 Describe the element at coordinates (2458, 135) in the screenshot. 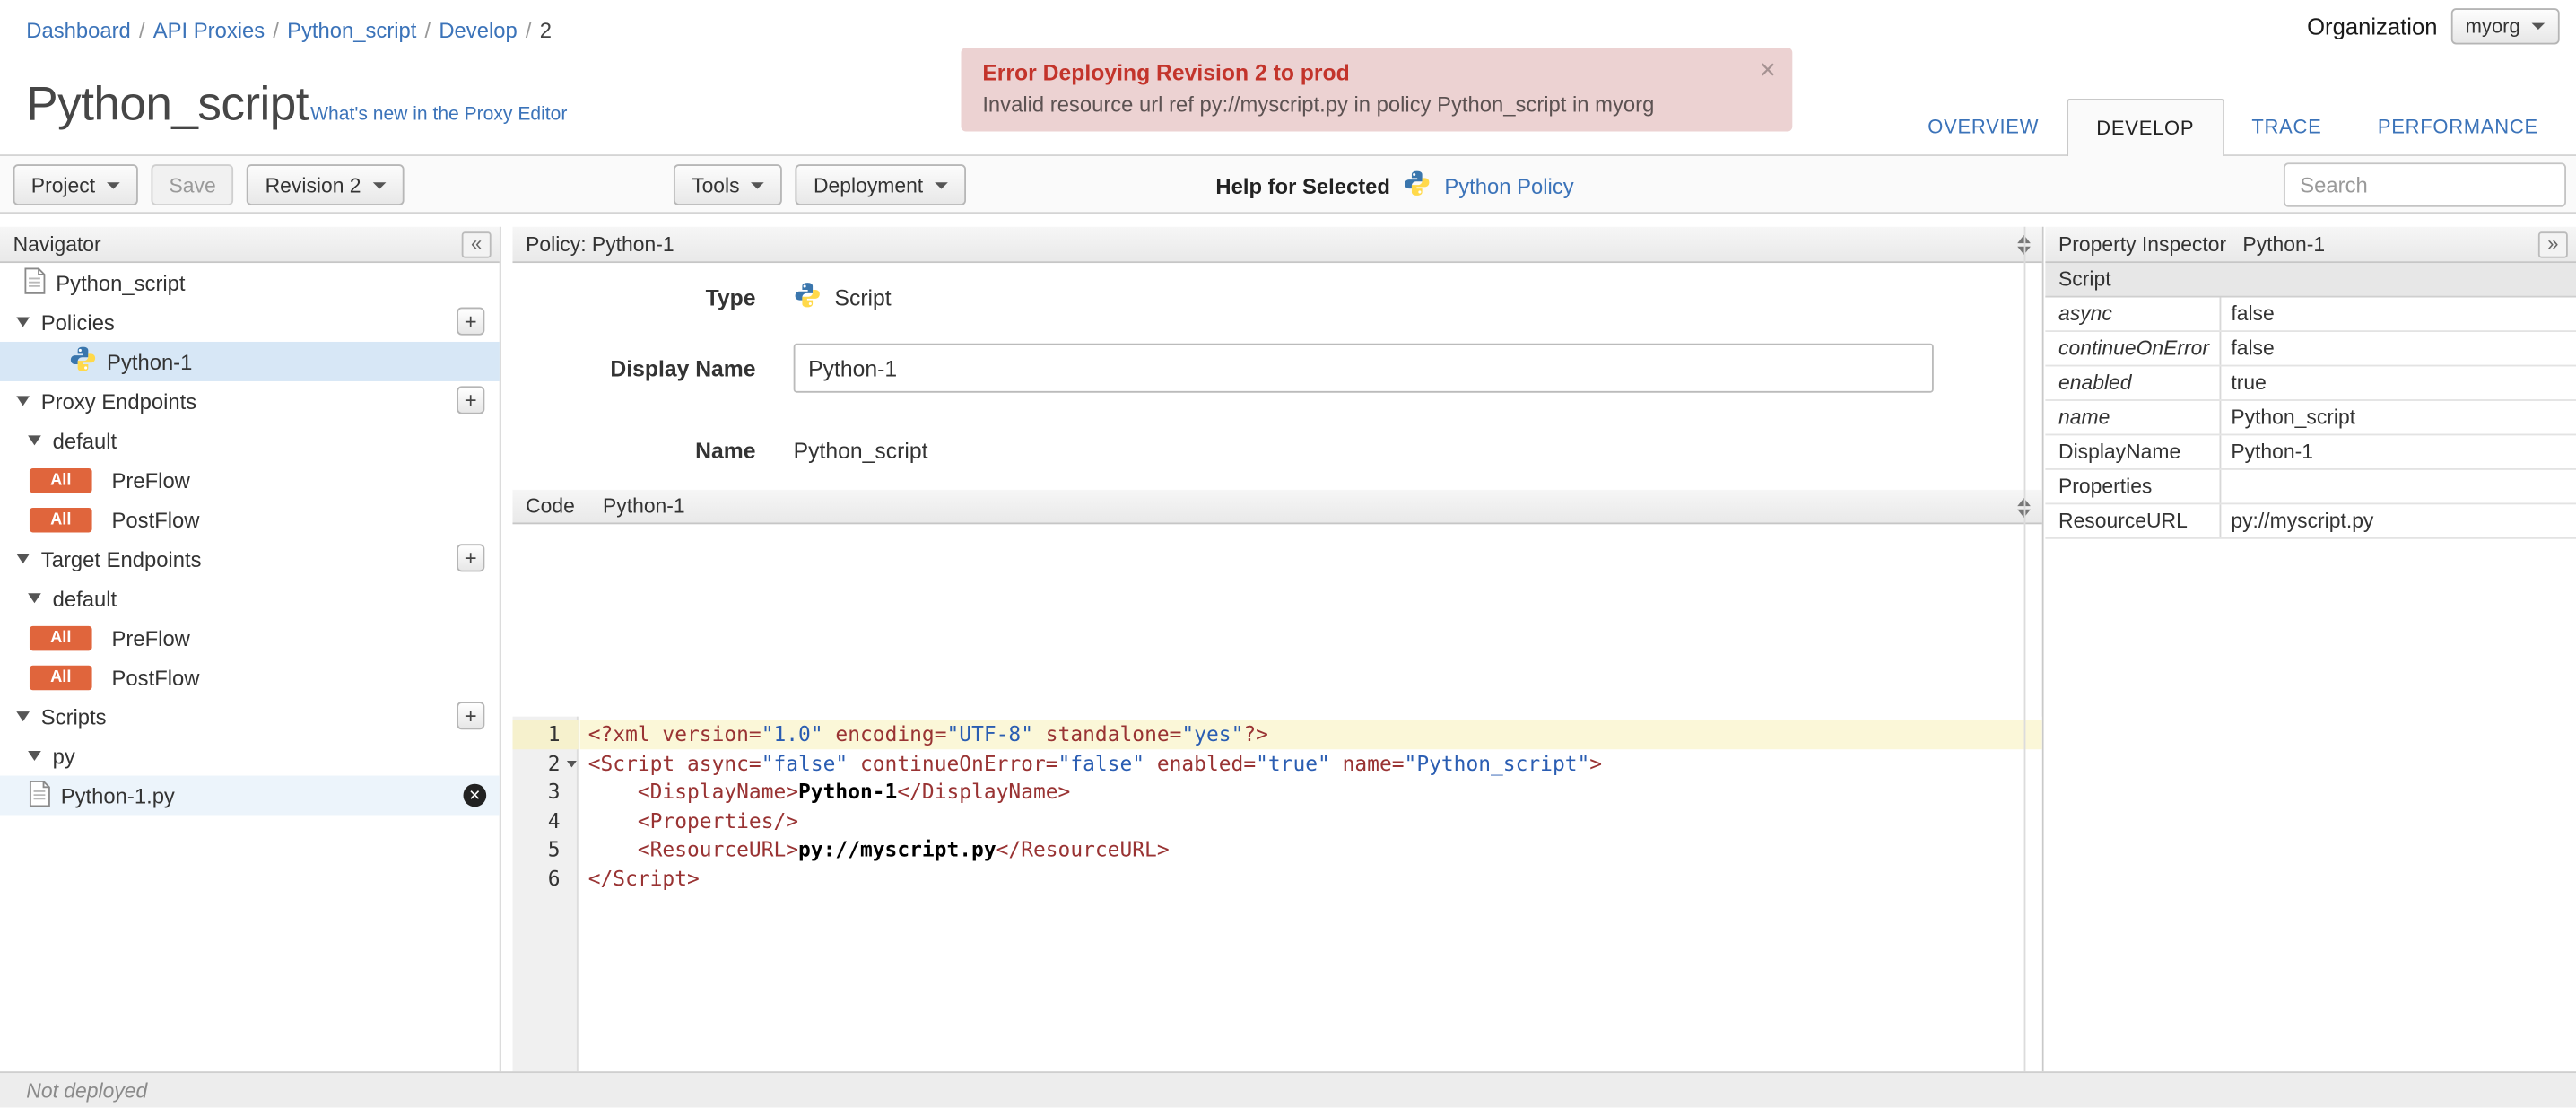

I see `tab-performance: PERFORMANCE` at that location.